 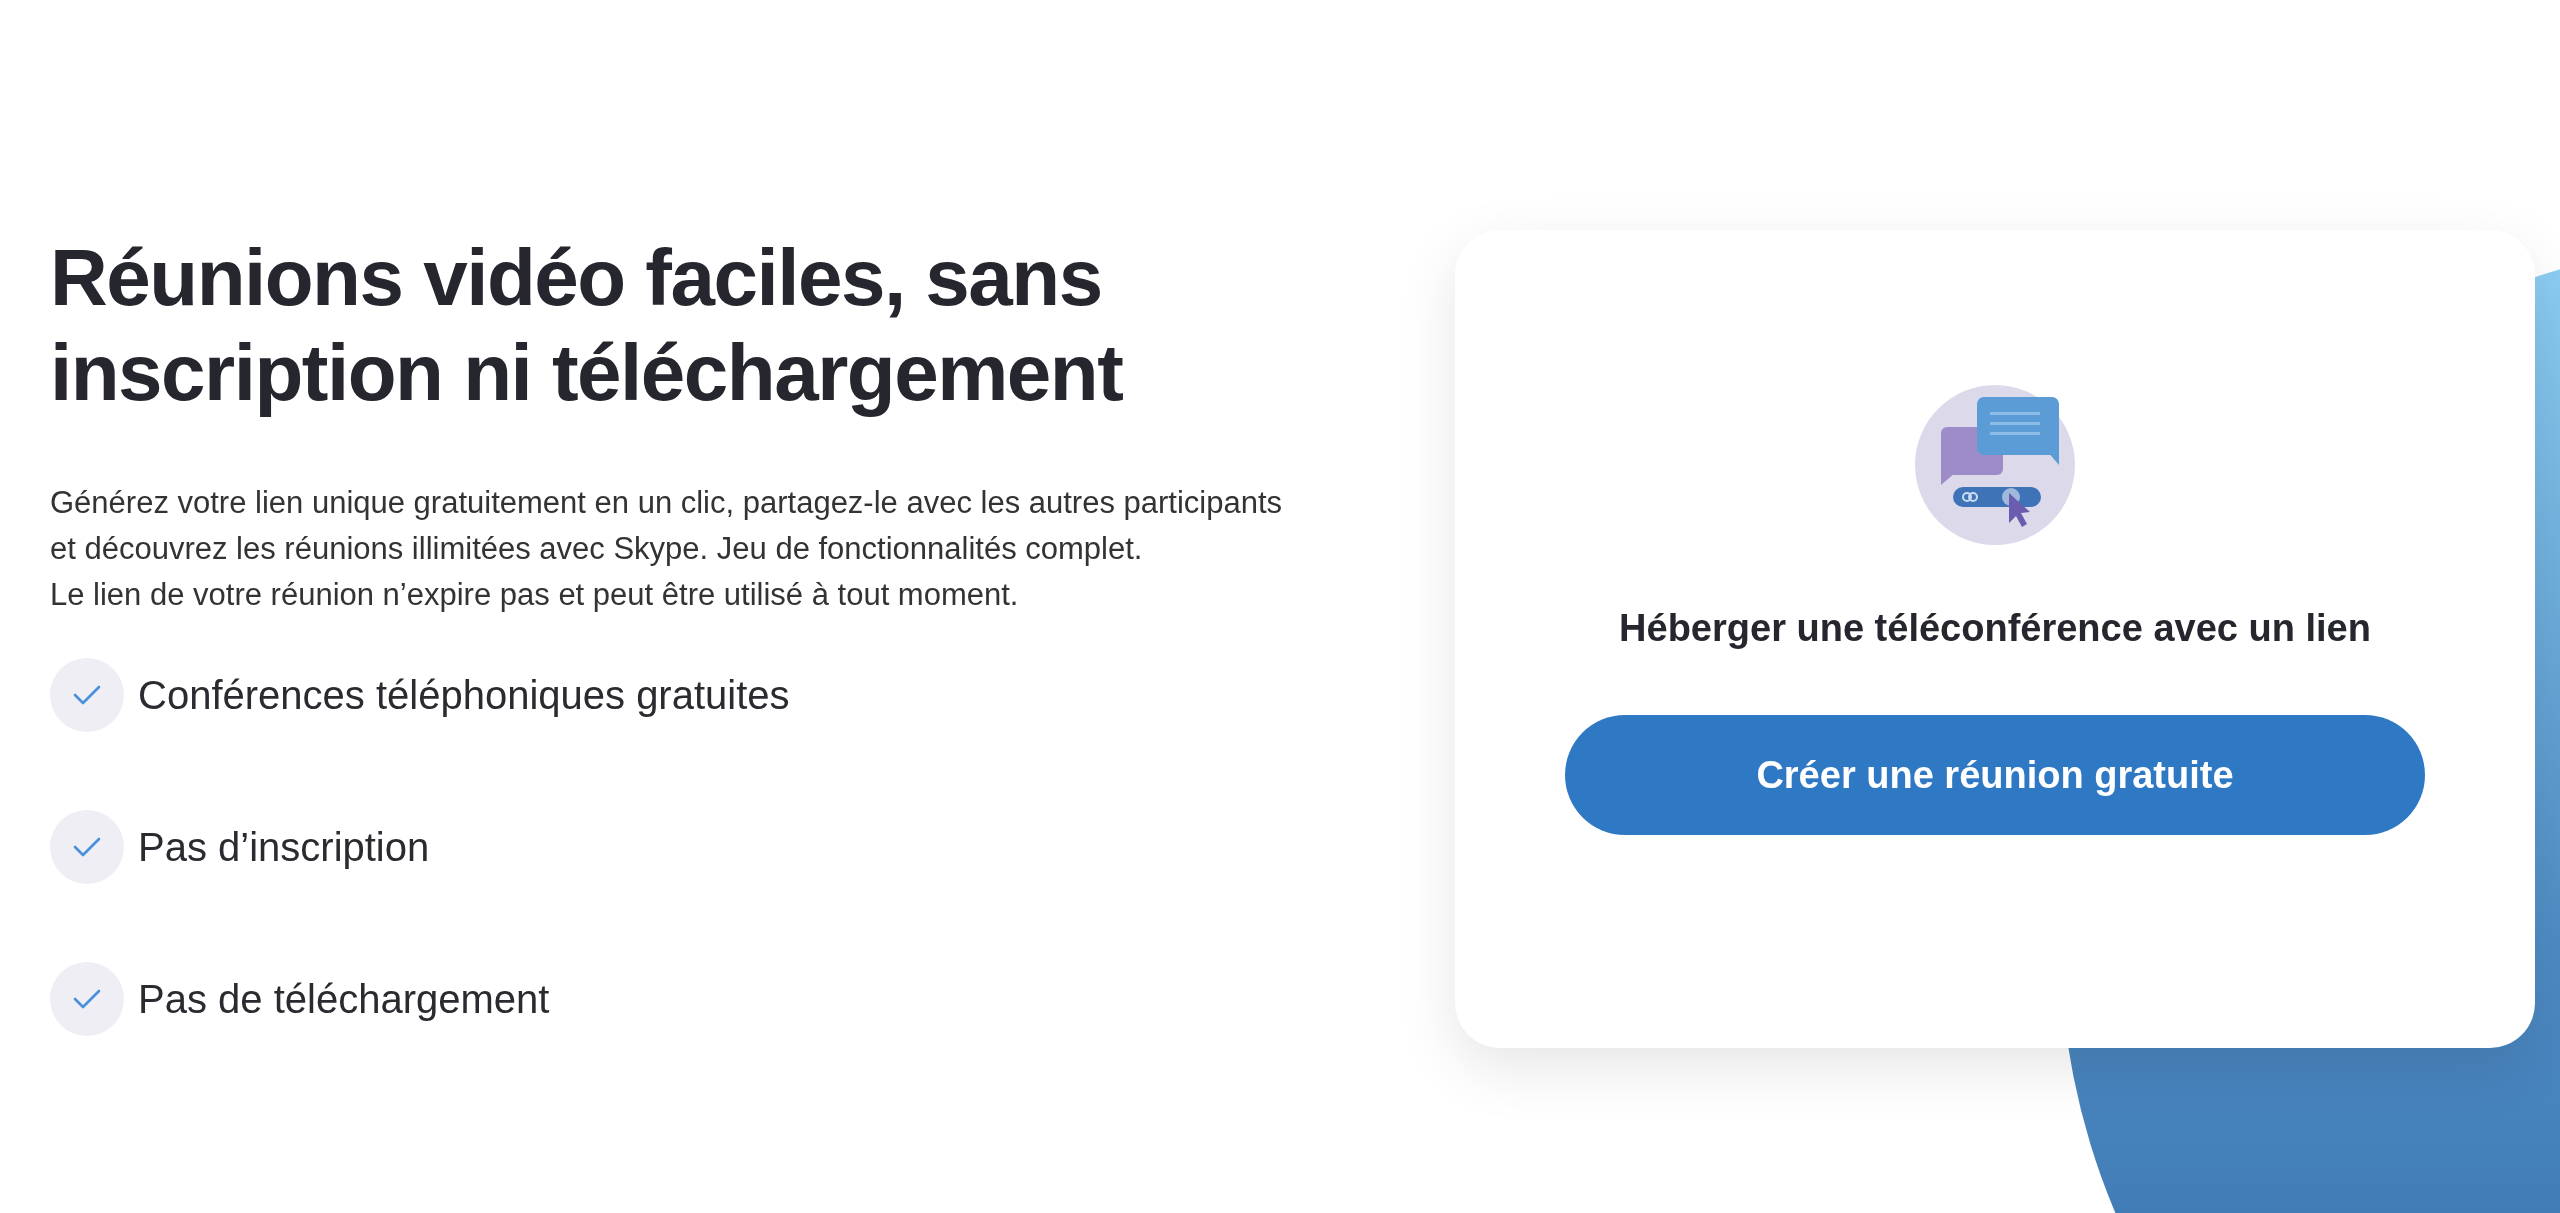 I want to click on chat-link-icon, so click(x=1995, y=465).